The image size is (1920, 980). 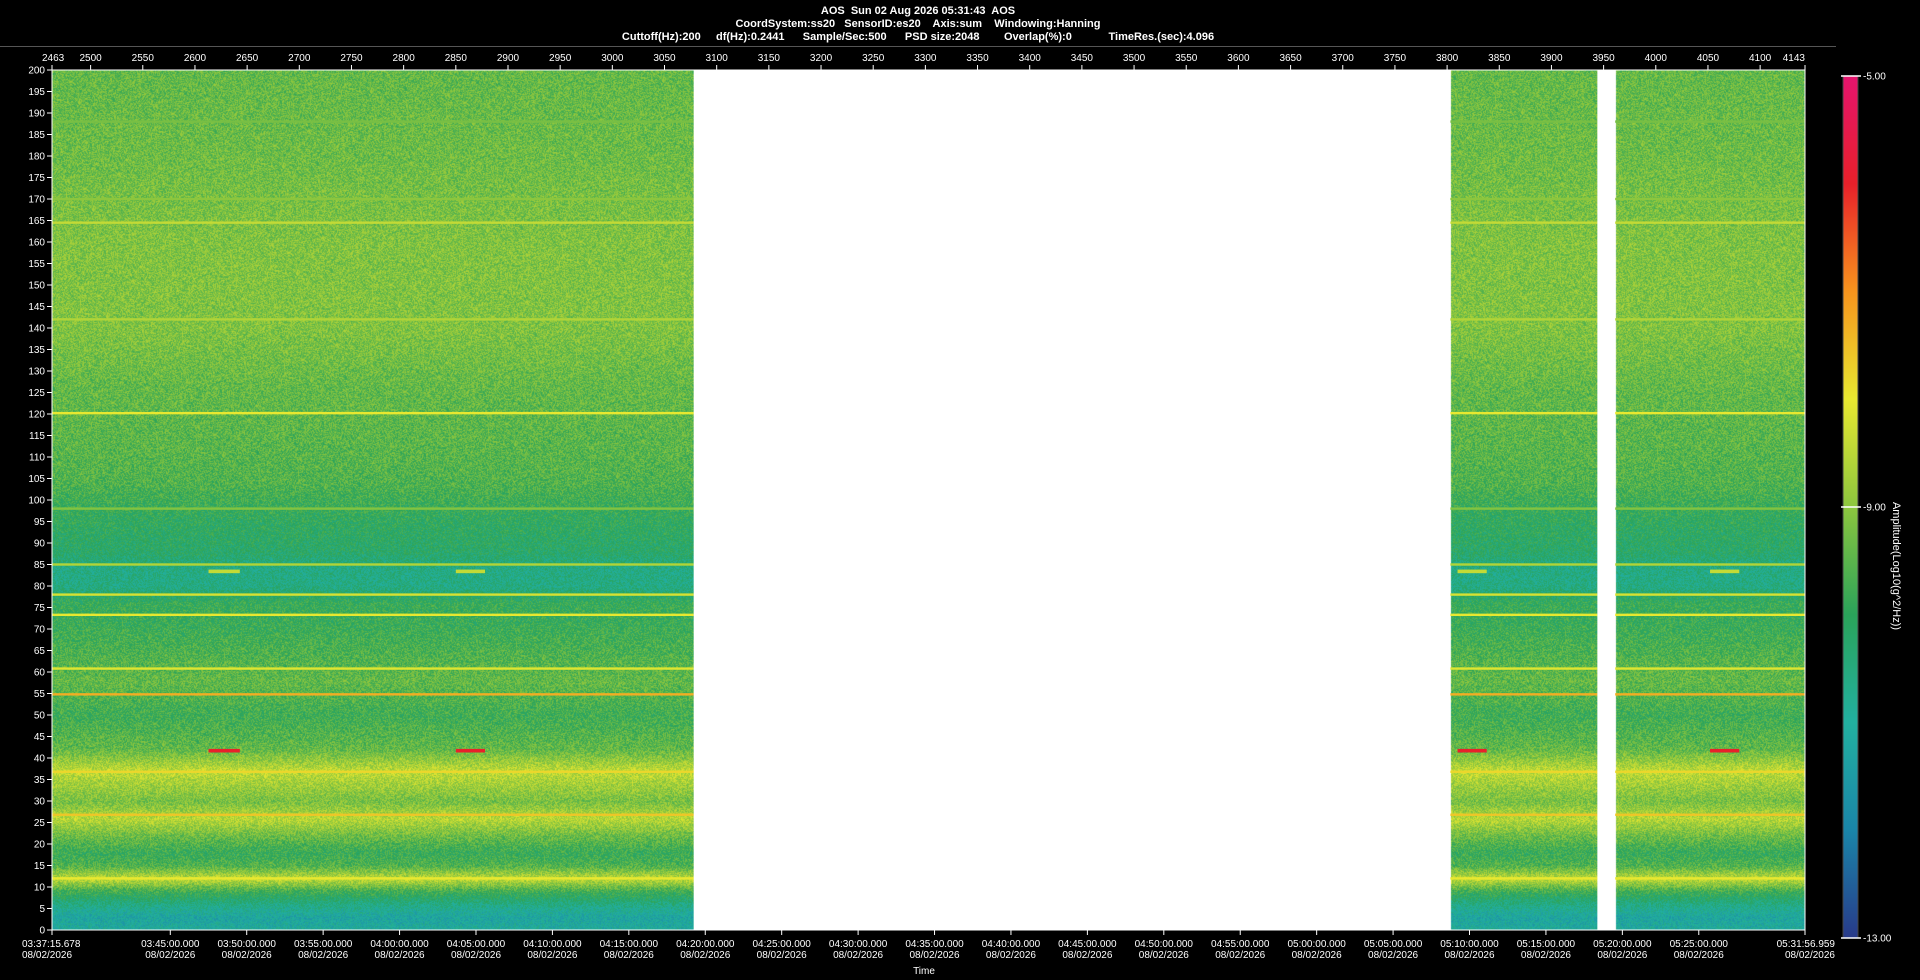 I want to click on top-x-tick-label: 4143, so click(x=1794, y=58).